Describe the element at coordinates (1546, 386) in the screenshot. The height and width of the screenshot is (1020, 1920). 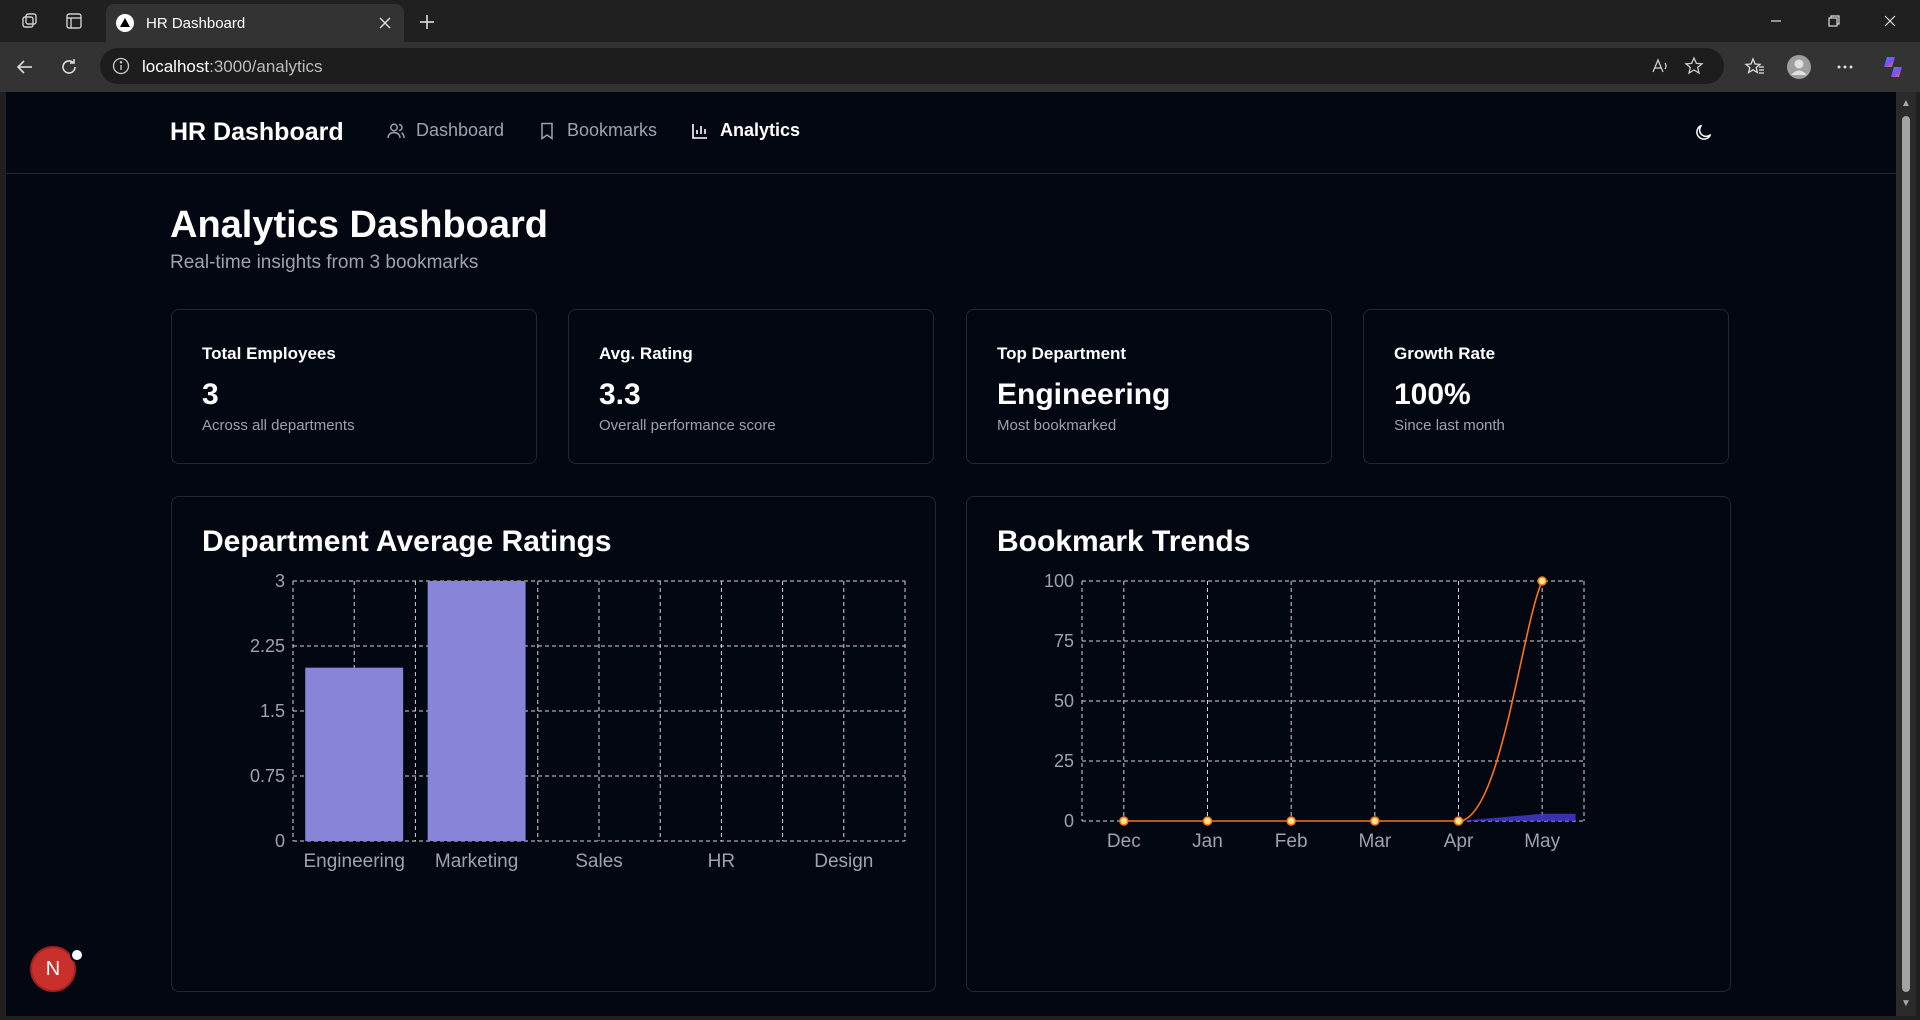
I see `stat-card-growth-rate: Growth Rate 100% Since last month` at that location.